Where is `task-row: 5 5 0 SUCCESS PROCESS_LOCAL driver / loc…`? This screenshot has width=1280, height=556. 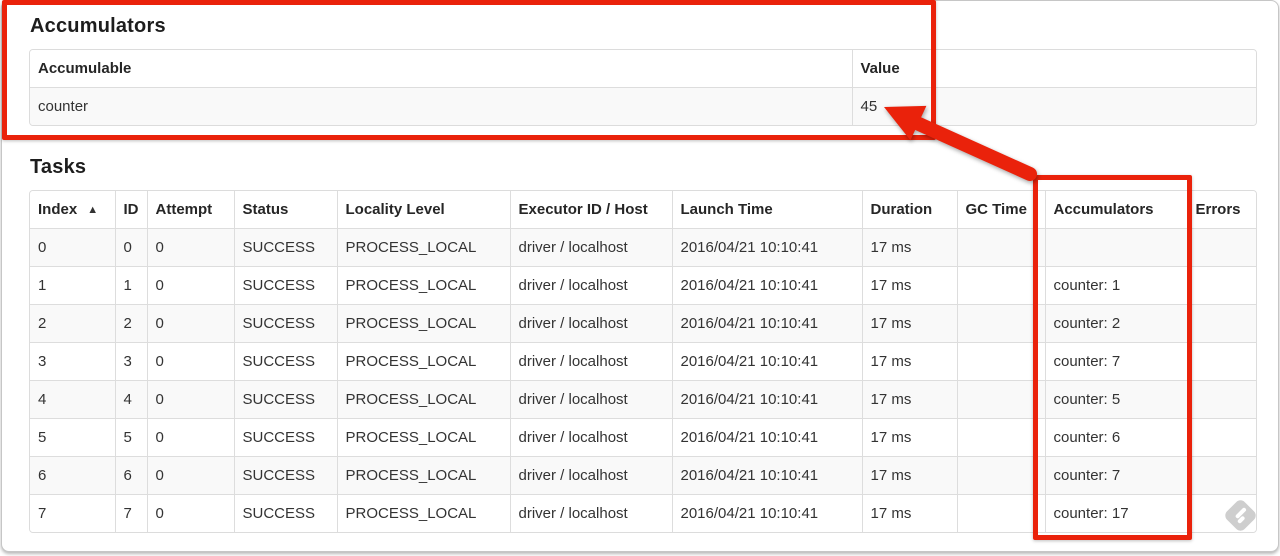 task-row: 5 5 0 SUCCESS PROCESS_LOCAL driver / loc… is located at coordinates (643, 437).